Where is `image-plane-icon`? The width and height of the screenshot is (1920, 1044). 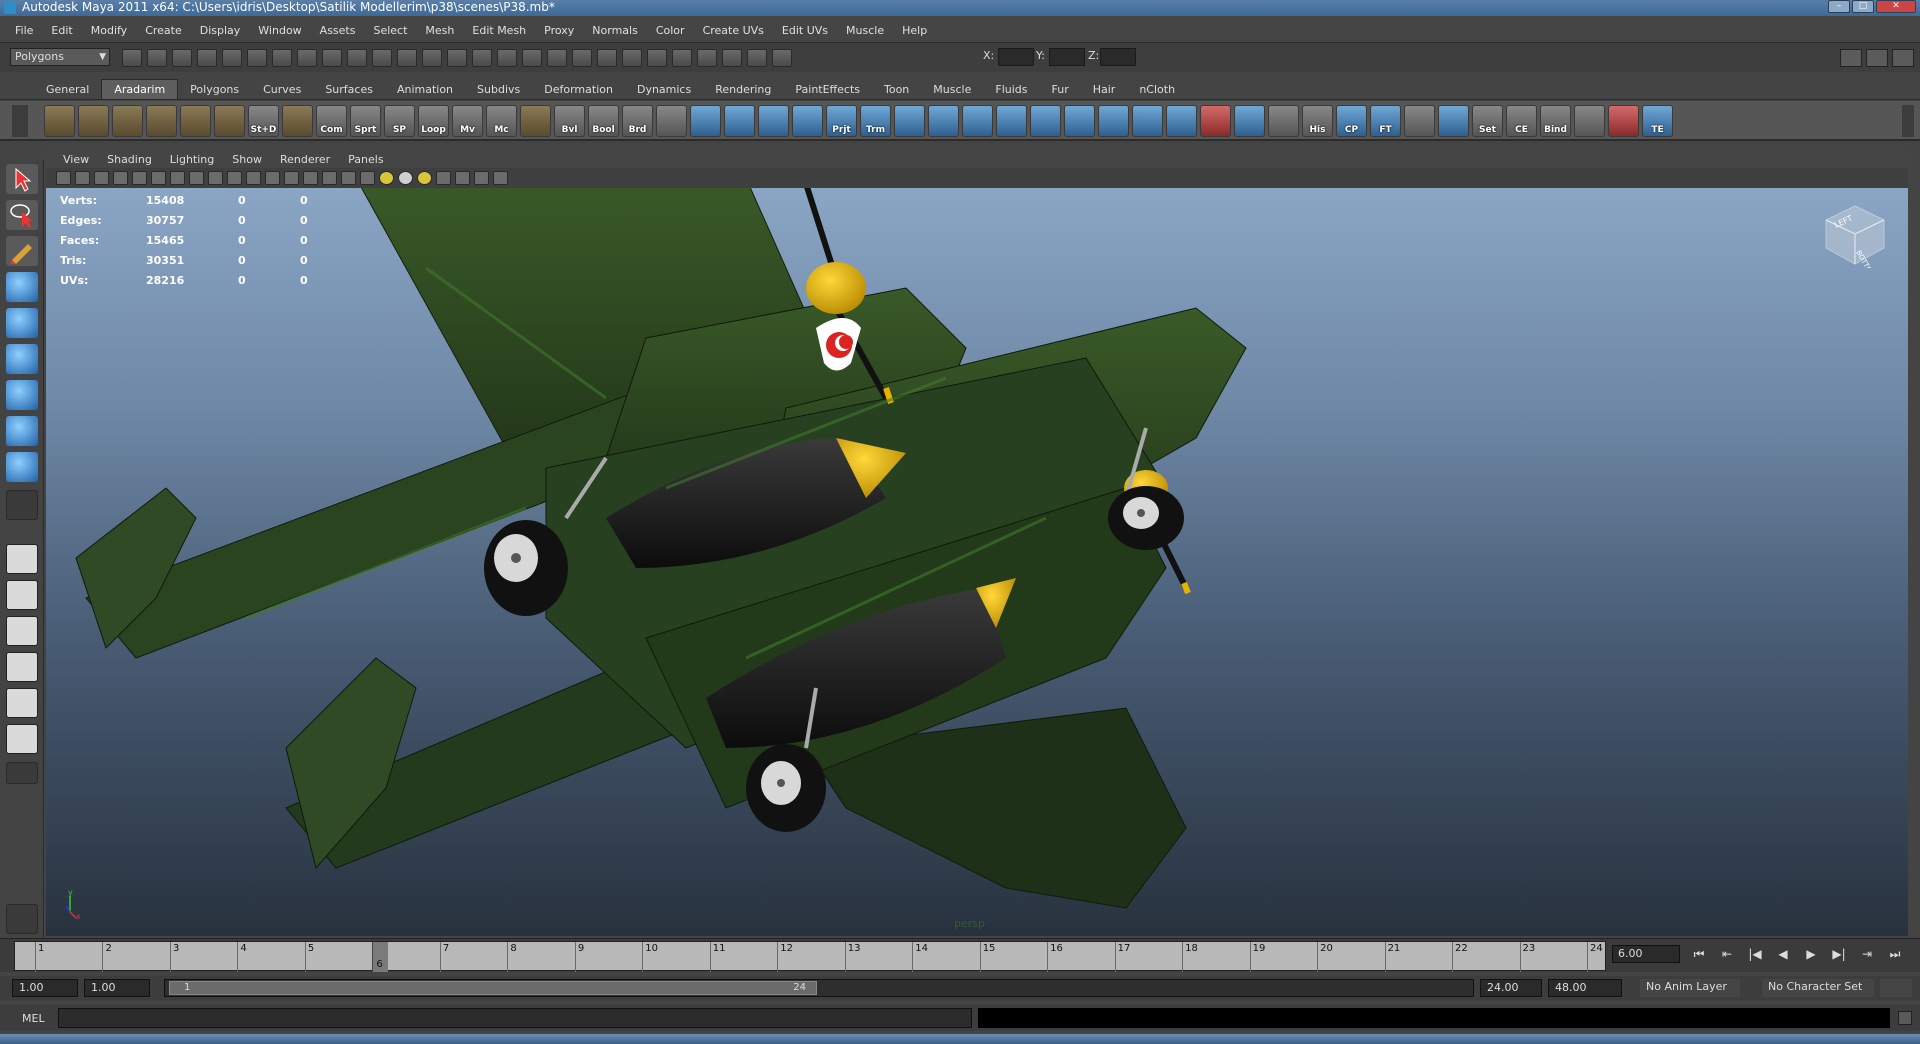 image-plane-icon is located at coordinates (120, 178).